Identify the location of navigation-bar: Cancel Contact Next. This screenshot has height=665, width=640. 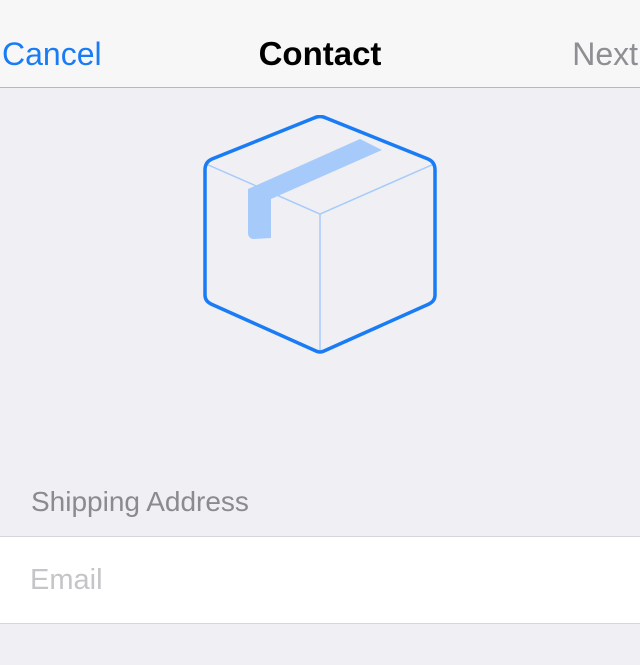
(320, 44).